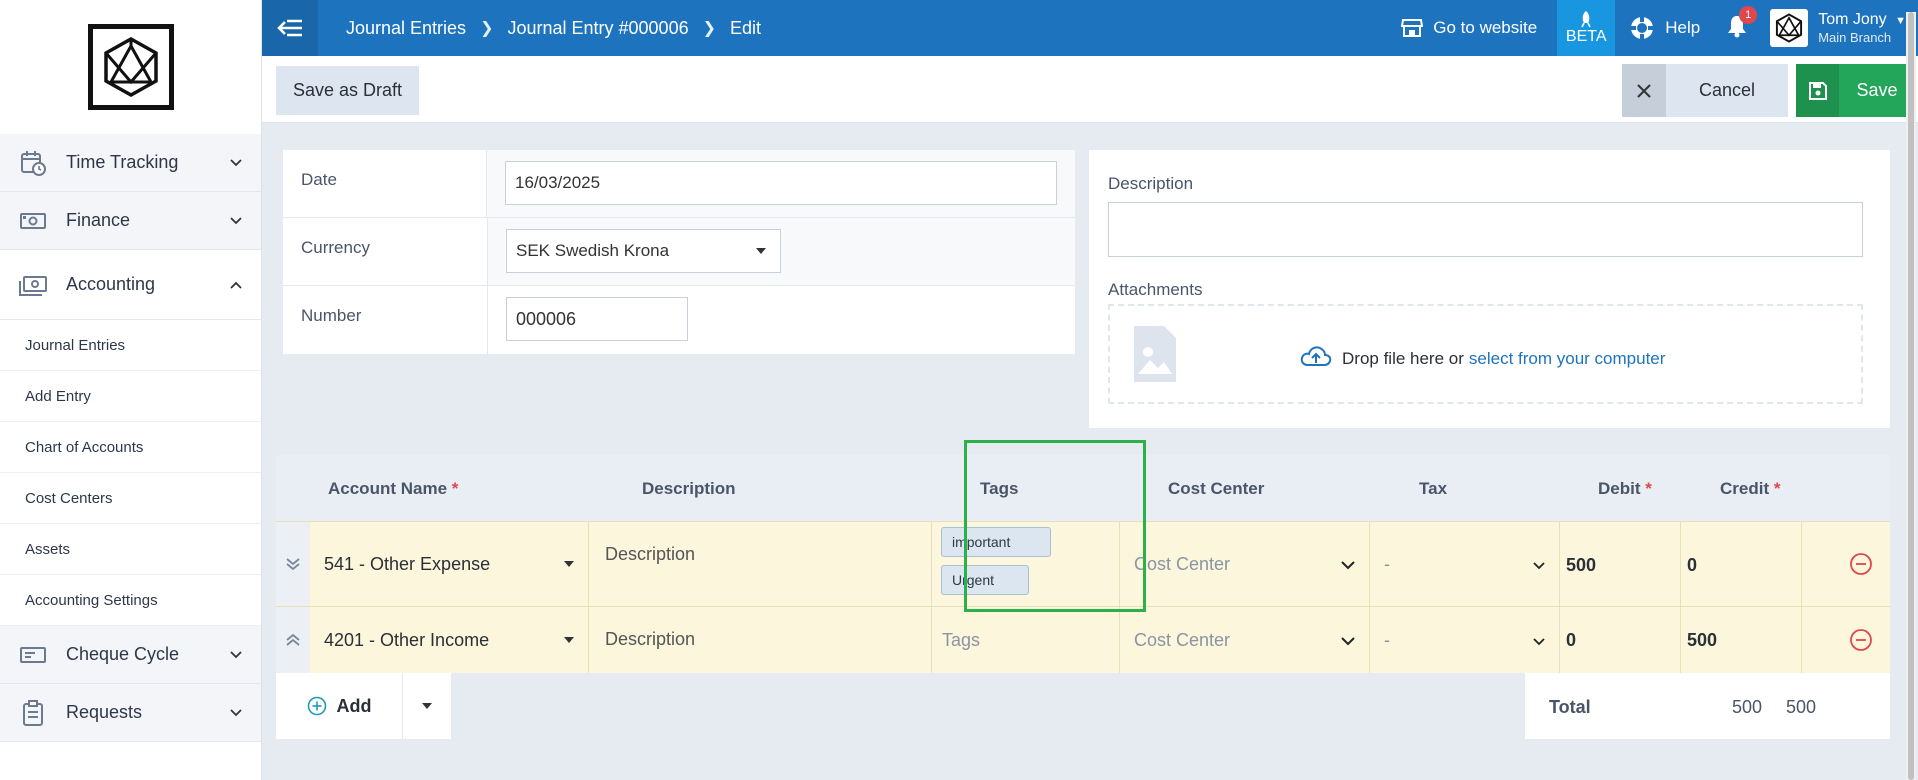 The width and height of the screenshot is (1918, 780). Describe the element at coordinates (98, 220) in the screenshot. I see `sidebar-item-label: Finance` at that location.